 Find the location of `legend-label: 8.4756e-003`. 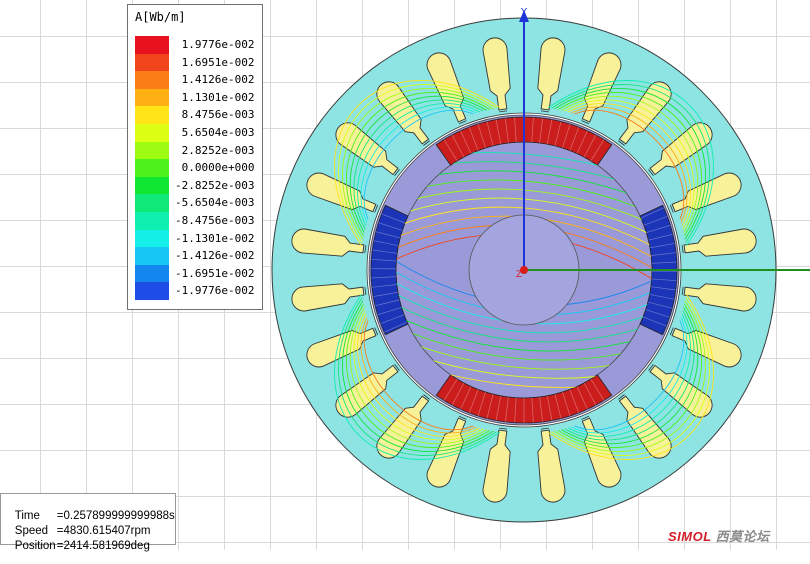

legend-label: 8.4756e-003 is located at coordinates (214, 114).